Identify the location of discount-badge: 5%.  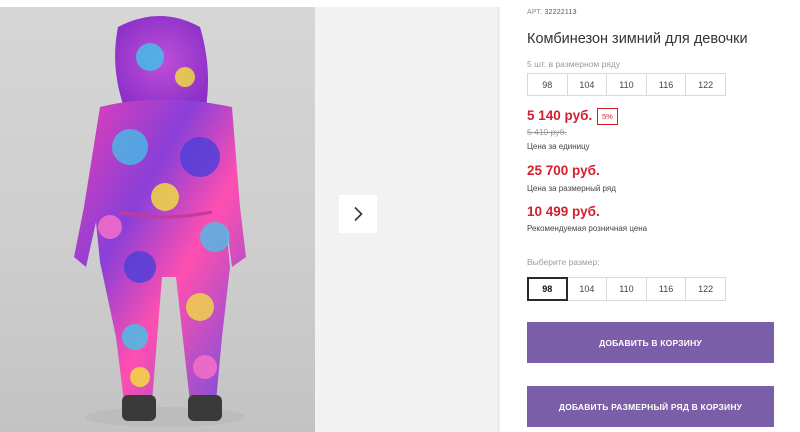
(607, 116).